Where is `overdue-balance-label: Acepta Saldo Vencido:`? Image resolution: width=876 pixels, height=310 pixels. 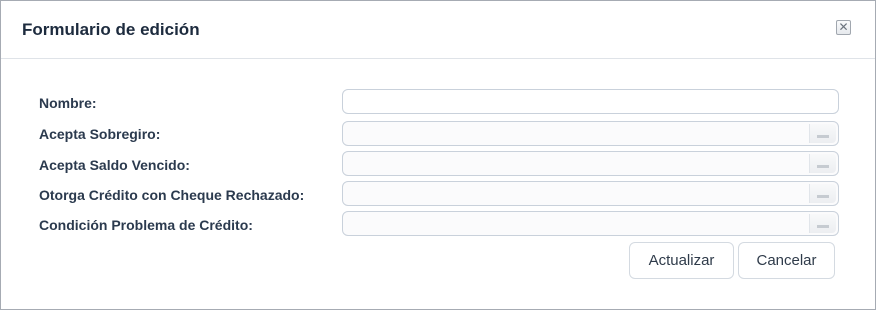
overdue-balance-label: Acepta Saldo Vencido: is located at coordinates (114, 165).